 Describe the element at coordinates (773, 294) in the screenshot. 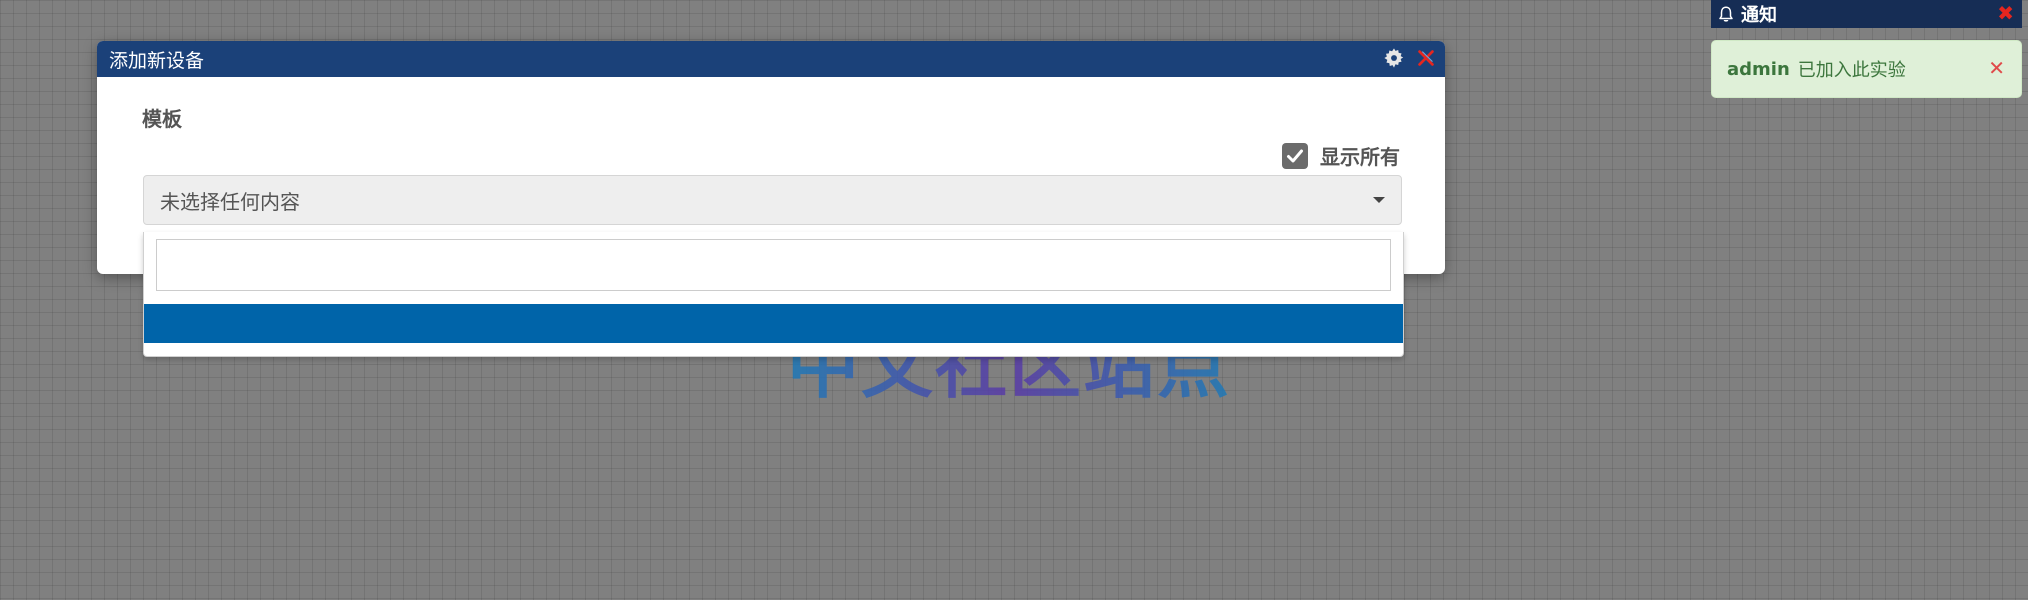

I see `template-dropdown` at that location.